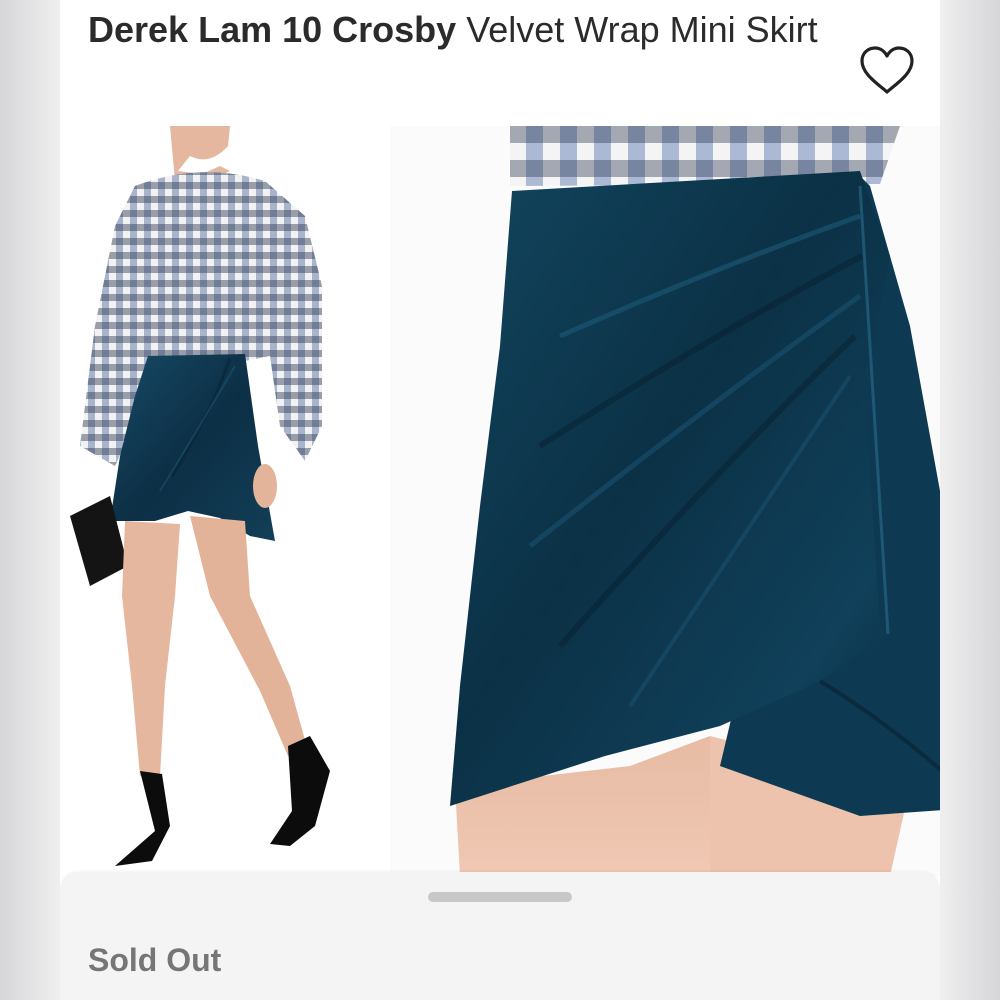 The width and height of the screenshot is (1000, 1000). Describe the element at coordinates (30, 500) in the screenshot. I see `left-backdrop` at that location.